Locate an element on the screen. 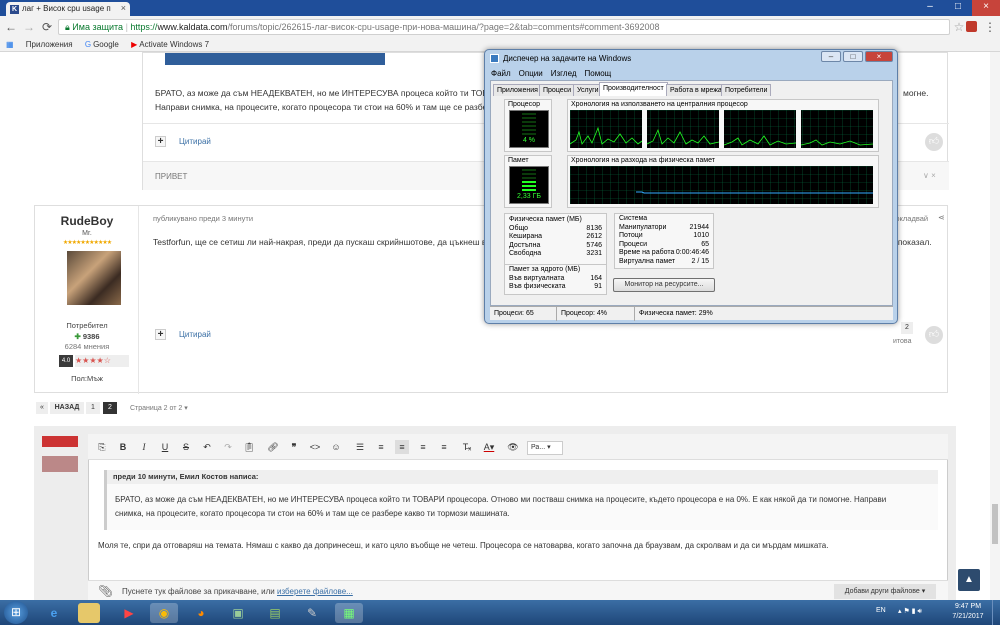 Image resolution: width=1000 pixels, height=625 pixels. preview-eye-icon: 👁︎ is located at coordinates (513, 447).